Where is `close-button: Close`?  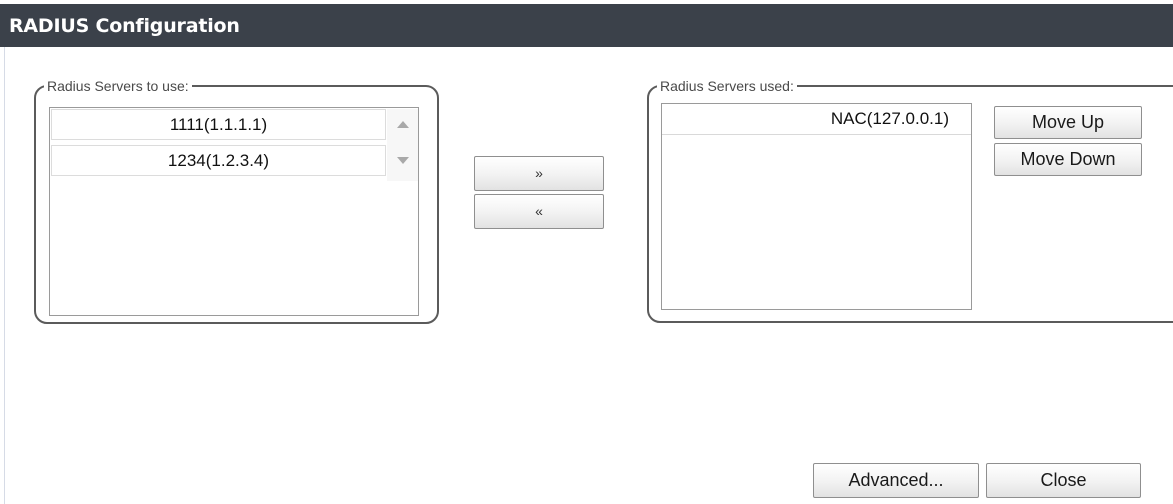 close-button: Close is located at coordinates (1063, 480).